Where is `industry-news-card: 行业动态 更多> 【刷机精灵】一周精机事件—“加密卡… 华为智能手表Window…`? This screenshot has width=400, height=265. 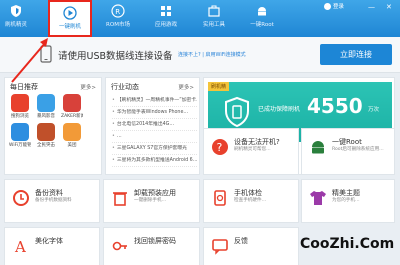
industry-news-card: 行业动态 更多> 【刷机精灵】一周精机事件—“加密卡… 华为智能手表Window… is located at coordinates (152, 126).